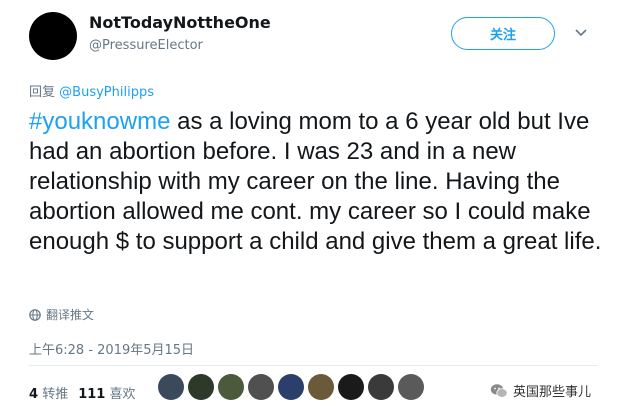 Image resolution: width=627 pixels, height=415 pixels. Describe the element at coordinates (42, 92) in the screenshot. I see `reply-prefix: 回复` at that location.